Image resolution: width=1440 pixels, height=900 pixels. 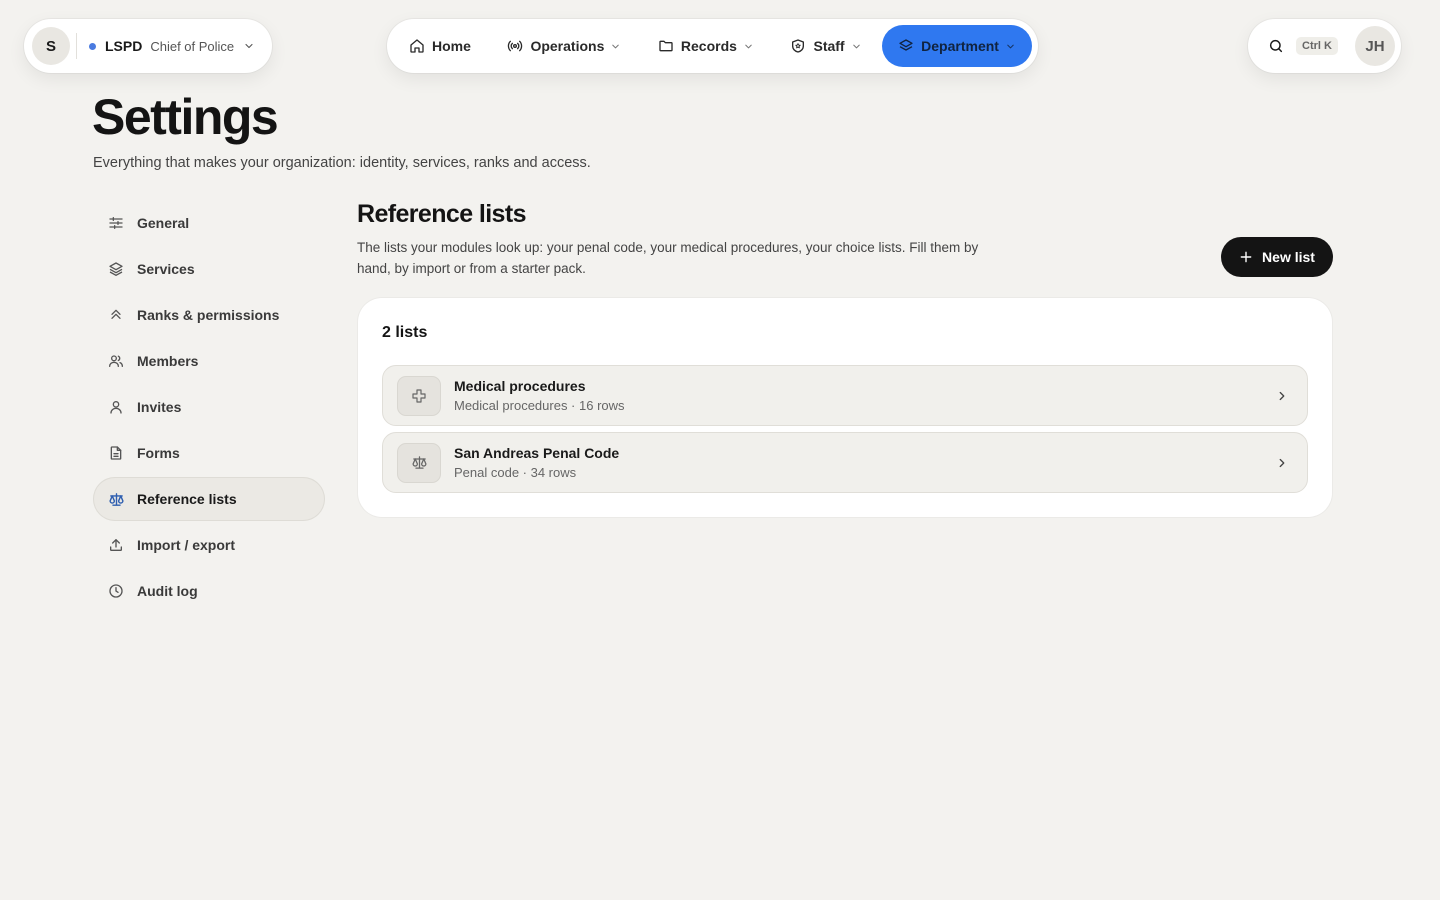 What do you see at coordinates (116, 315) in the screenshot?
I see `chevrons-up-icon` at bounding box center [116, 315].